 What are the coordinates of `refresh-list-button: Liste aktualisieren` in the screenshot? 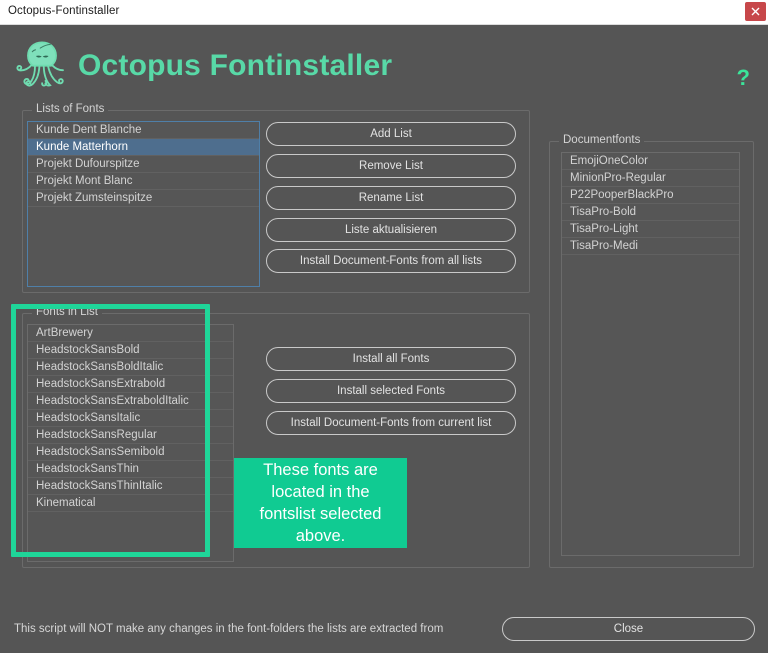 It's located at (391, 230).